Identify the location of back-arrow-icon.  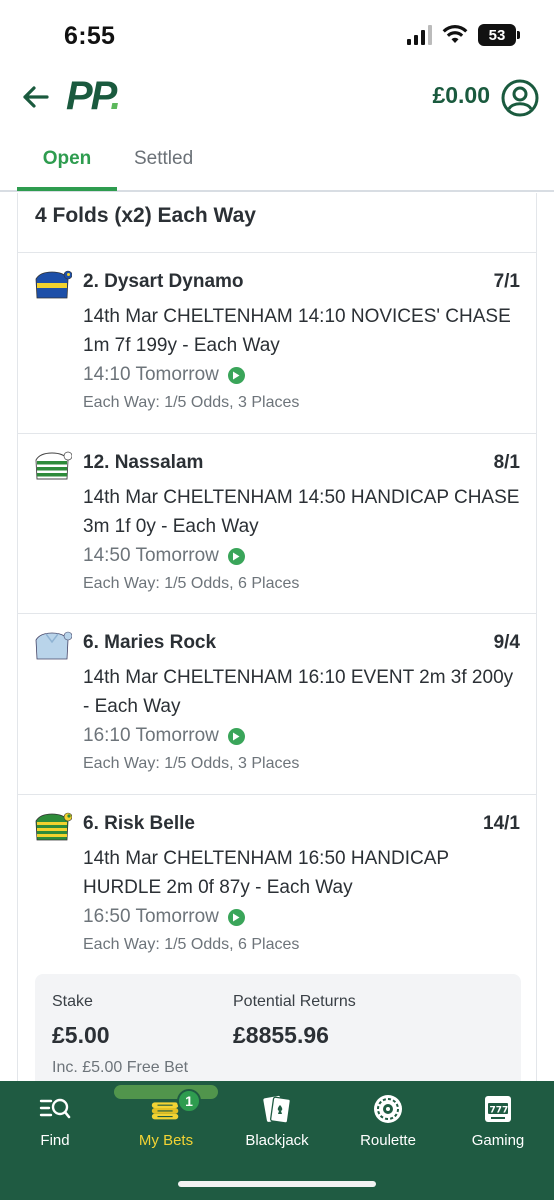
(36, 97).